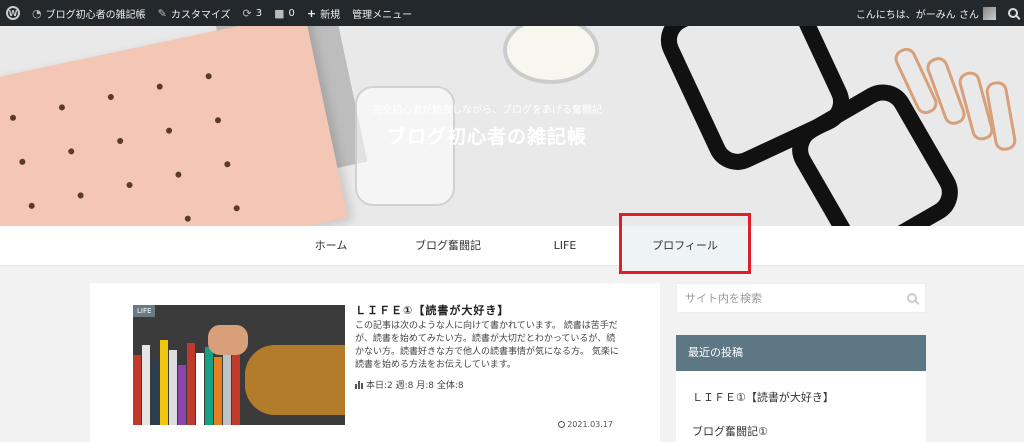 This screenshot has width=1024, height=442. I want to click on admin-bar-search, so click(1013, 13).